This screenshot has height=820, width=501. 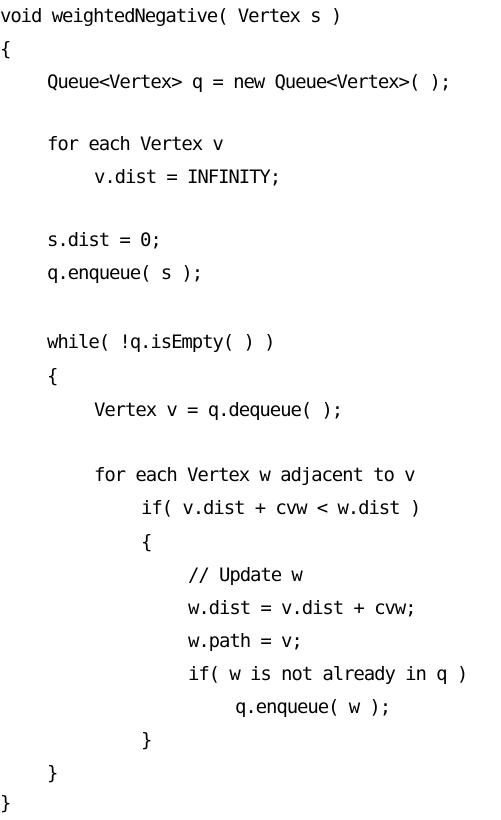 What do you see at coordinates (187, 177) in the screenshot?
I see `code-line-init-dist: v.dist = INFINITY;` at bounding box center [187, 177].